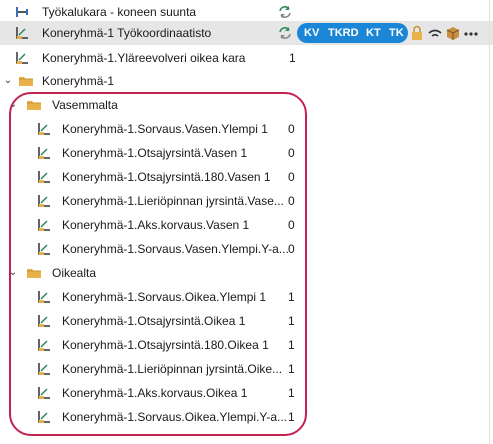 Image resolution: width=493 pixels, height=444 pixels. What do you see at coordinates (373, 33) in the screenshot?
I see `badge-kt: KT` at bounding box center [373, 33].